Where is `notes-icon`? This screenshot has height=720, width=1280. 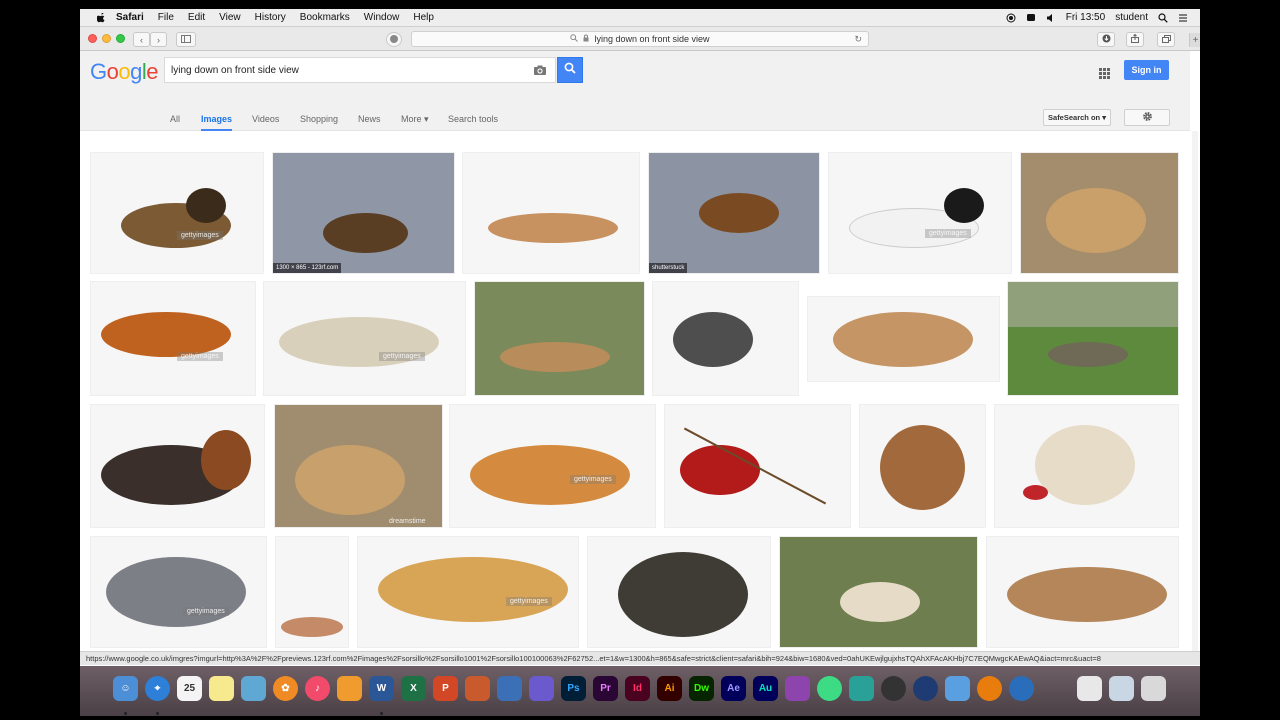 notes-icon is located at coordinates (221, 688).